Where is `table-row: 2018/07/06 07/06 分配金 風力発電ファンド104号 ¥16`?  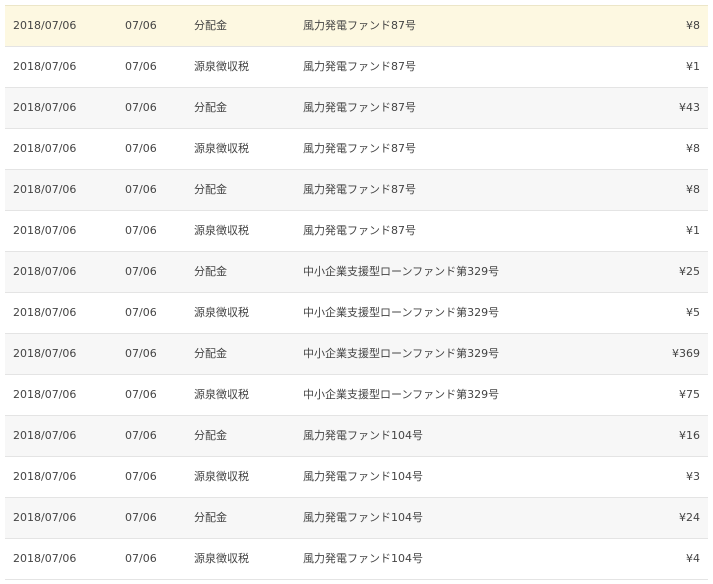 table-row: 2018/07/06 07/06 分配金 風力発電ファンド104号 ¥16 is located at coordinates (356, 436).